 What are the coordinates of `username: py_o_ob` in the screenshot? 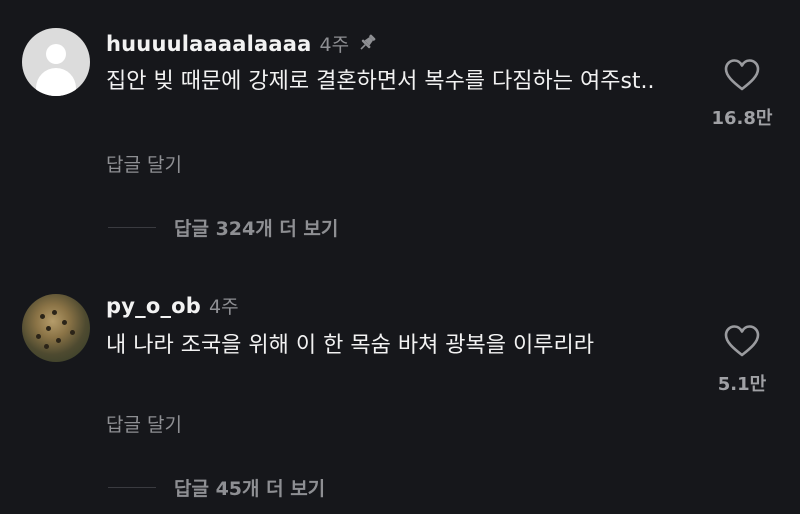 It's located at (153, 306).